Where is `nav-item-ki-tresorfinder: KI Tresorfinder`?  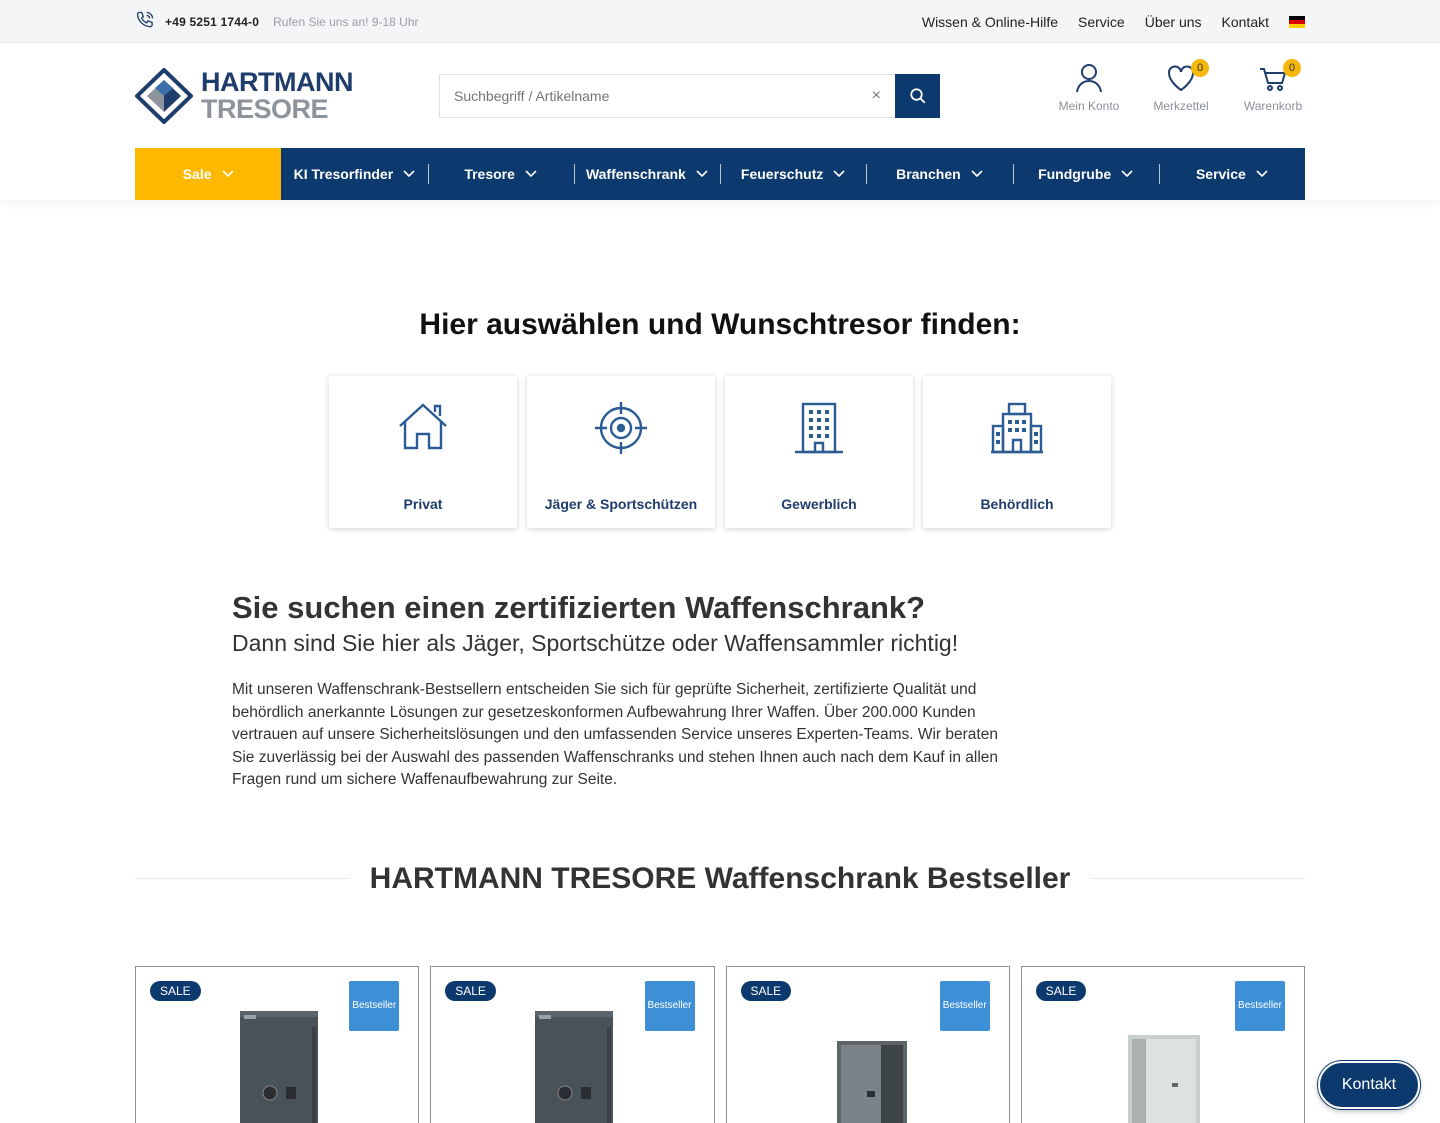 nav-item-ki-tresorfinder: KI Tresorfinder is located at coordinates (354, 174).